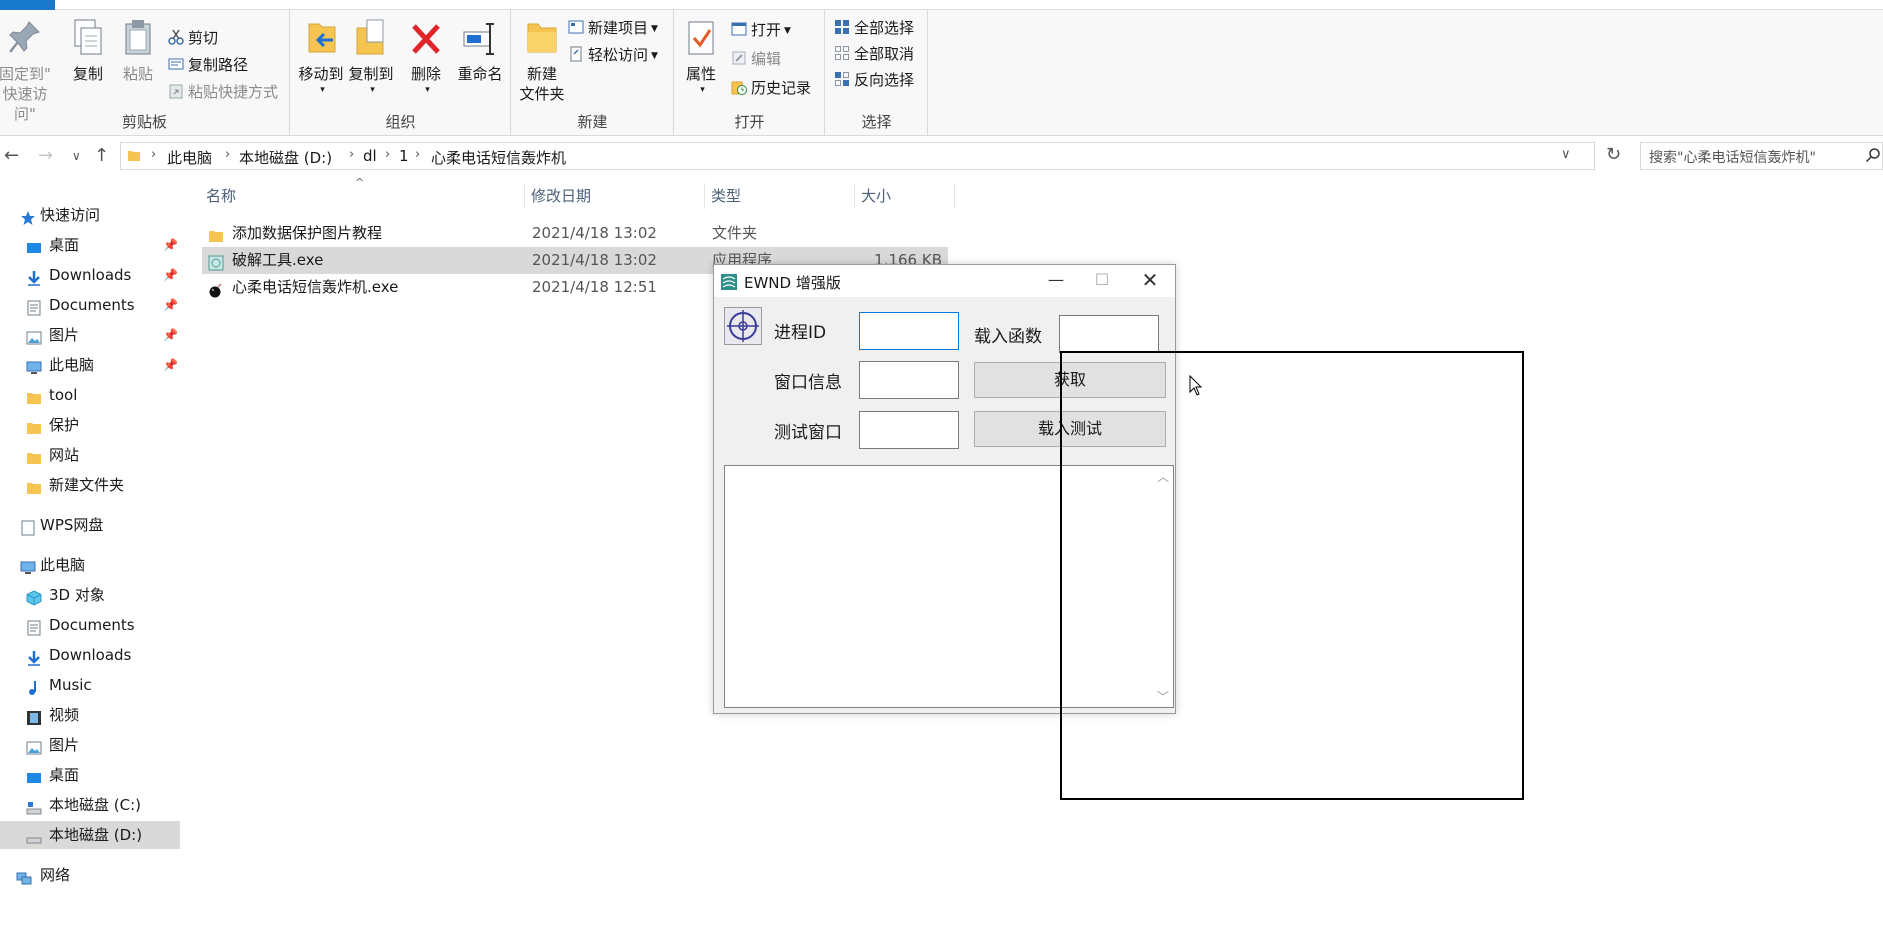 This screenshot has width=1883, height=939. I want to click on nav-quick-access: 快速访问, so click(90, 215).